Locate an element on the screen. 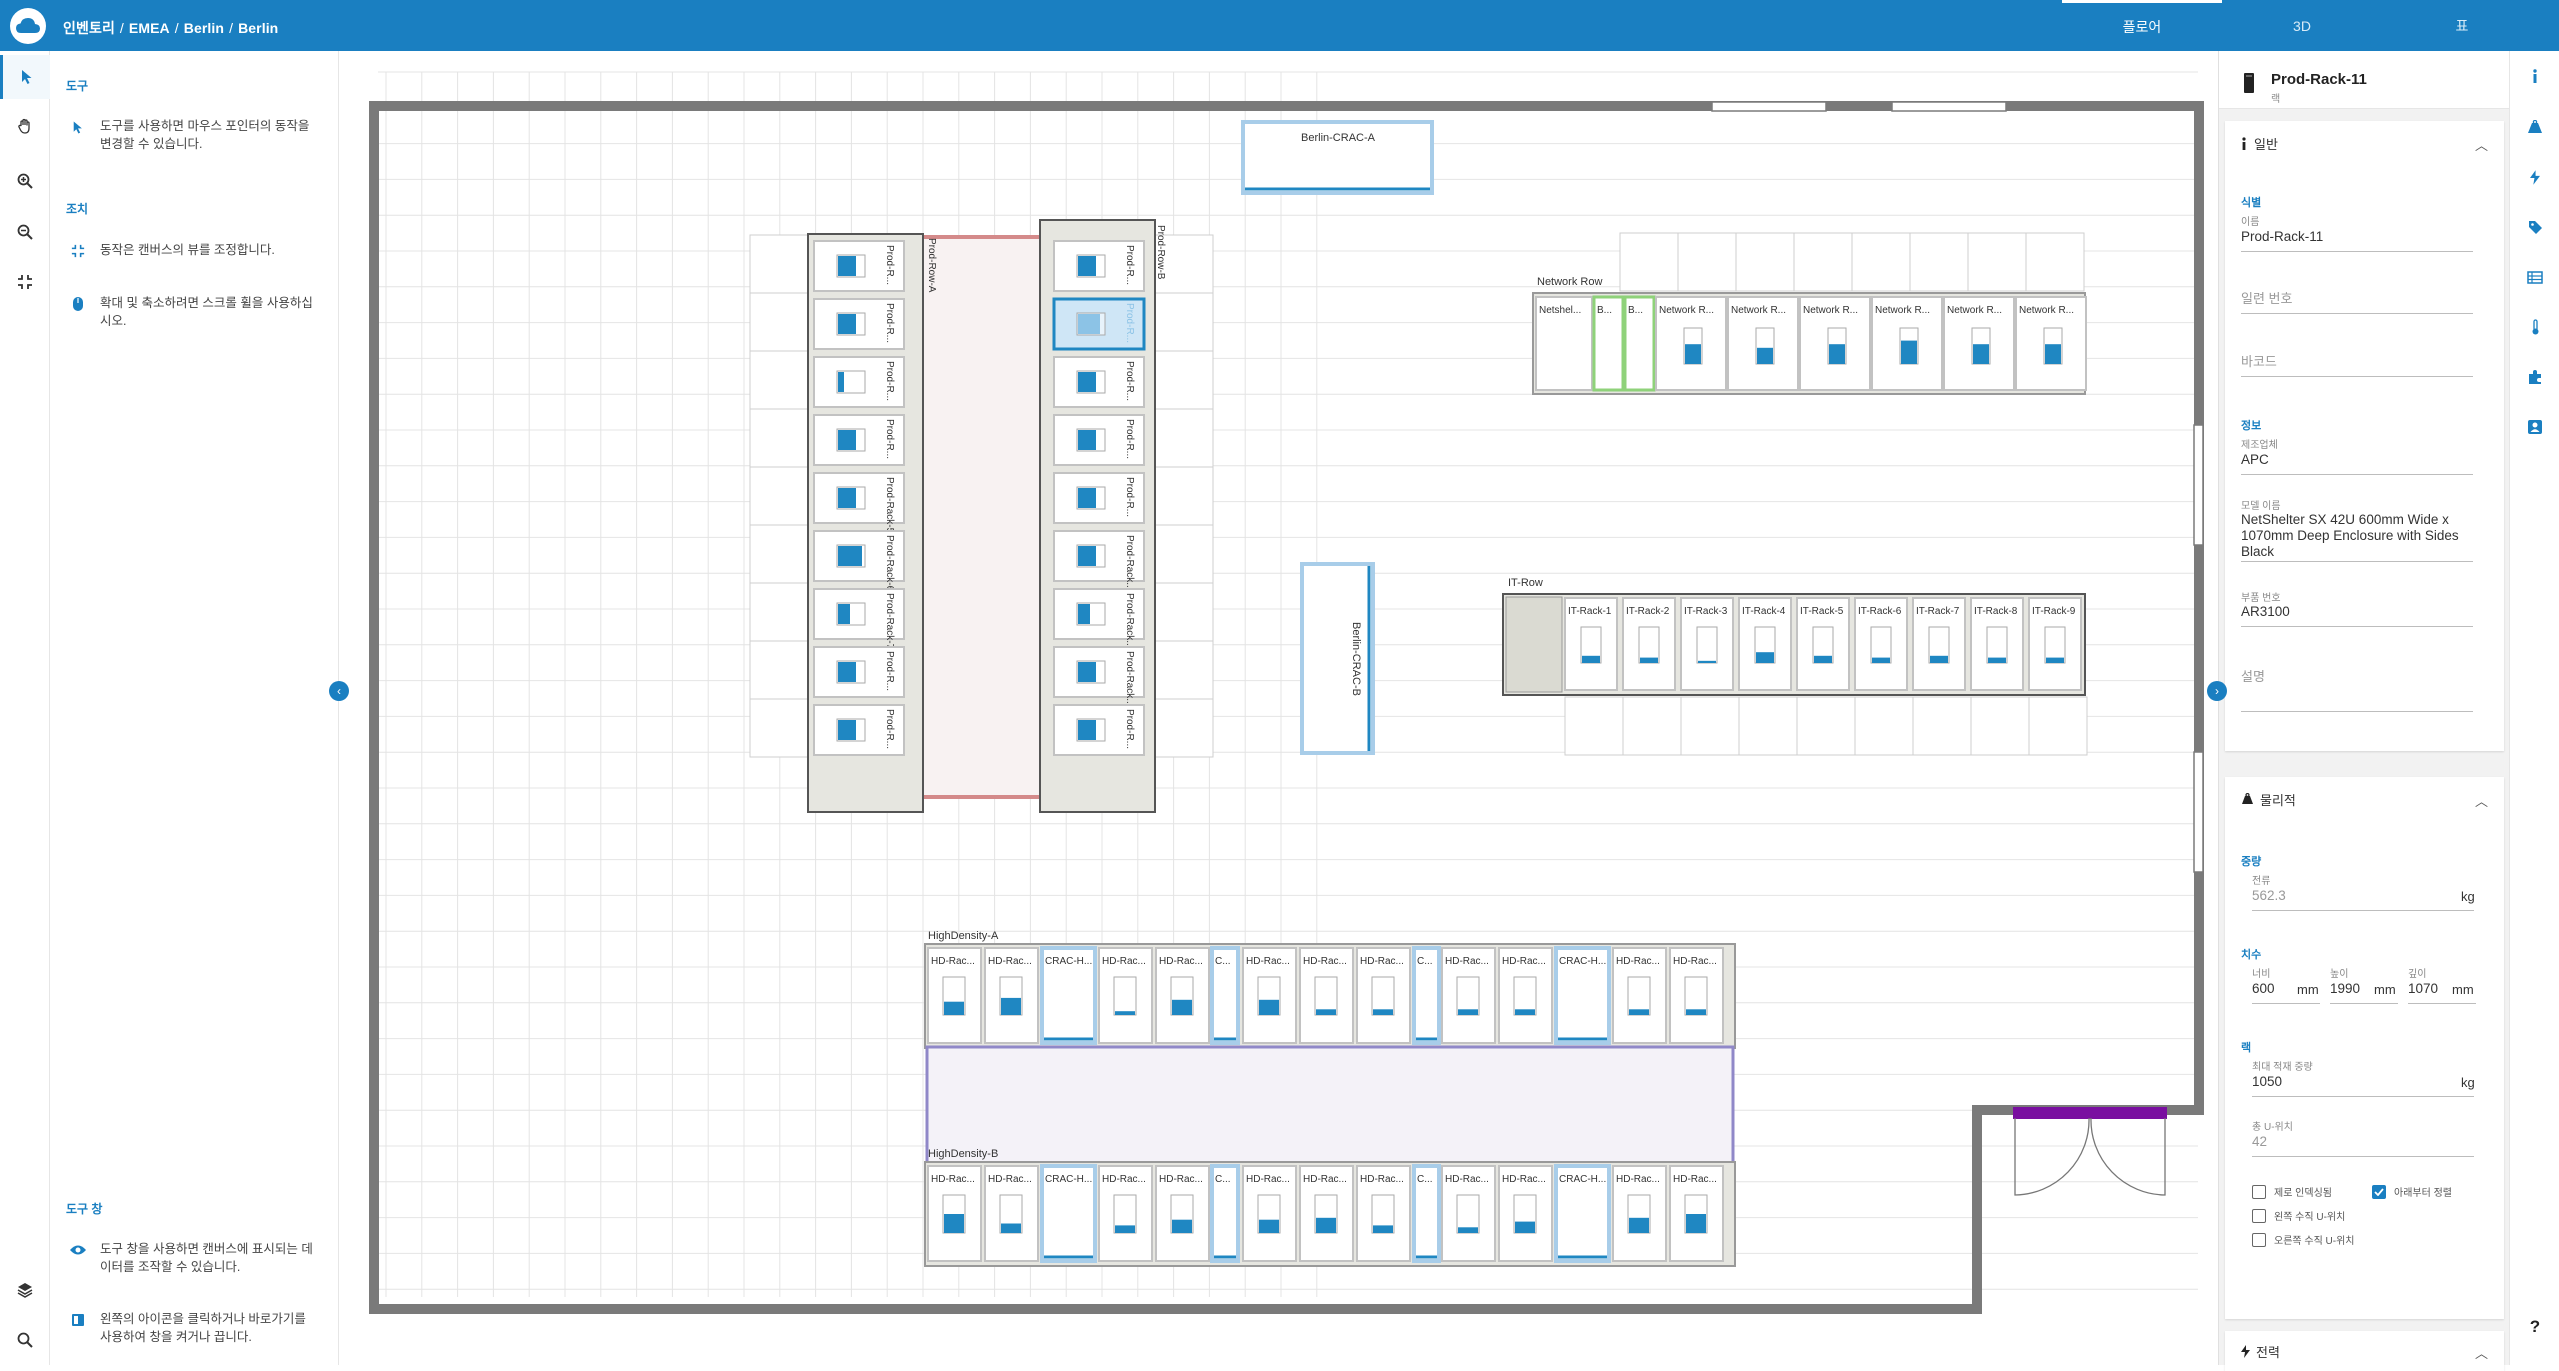  kg-unit: kg is located at coordinates (2468, 1082).